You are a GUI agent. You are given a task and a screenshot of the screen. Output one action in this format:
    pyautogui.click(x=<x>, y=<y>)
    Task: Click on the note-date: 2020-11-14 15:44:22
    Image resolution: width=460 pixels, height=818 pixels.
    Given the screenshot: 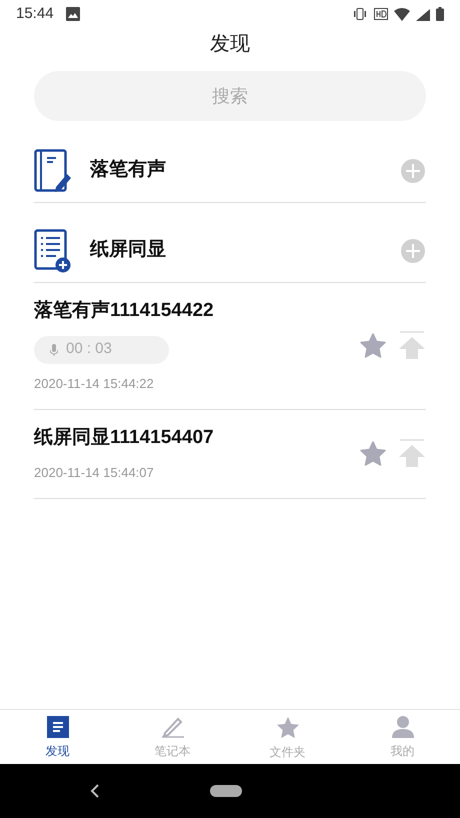 What is the action you would take?
    pyautogui.click(x=94, y=383)
    